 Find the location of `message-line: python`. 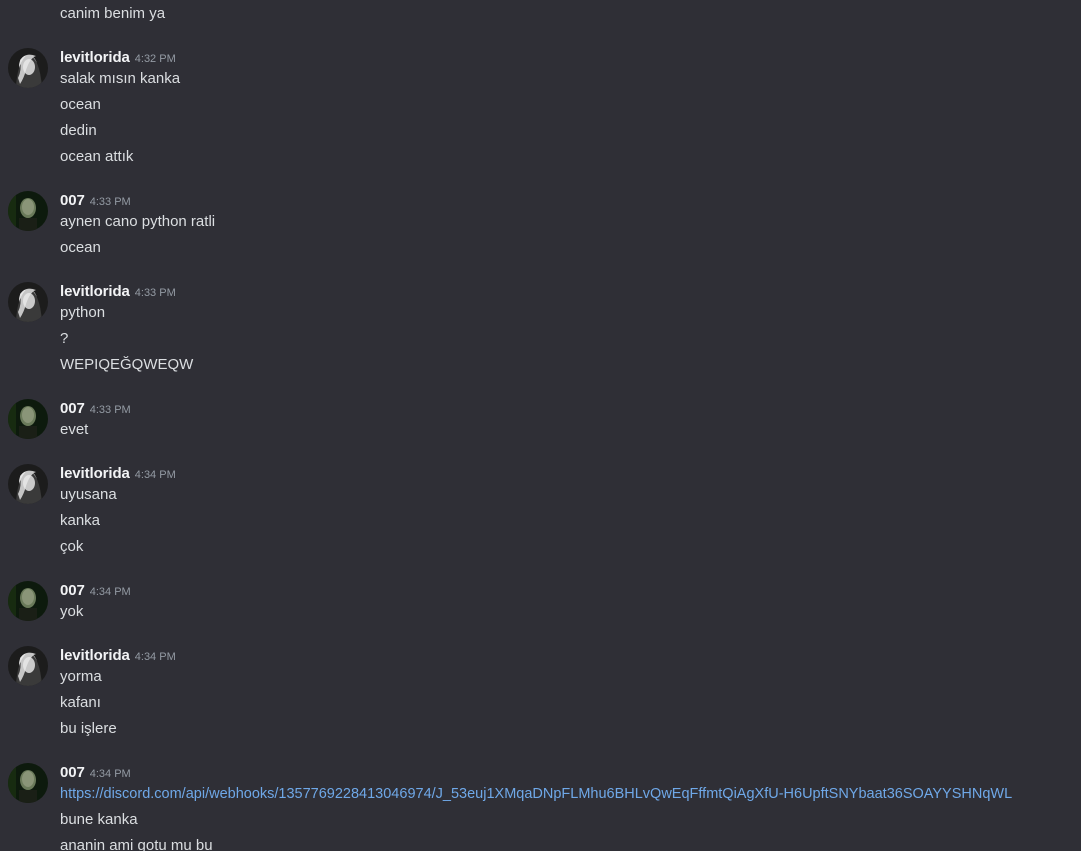

message-line: python is located at coordinates (83, 312).